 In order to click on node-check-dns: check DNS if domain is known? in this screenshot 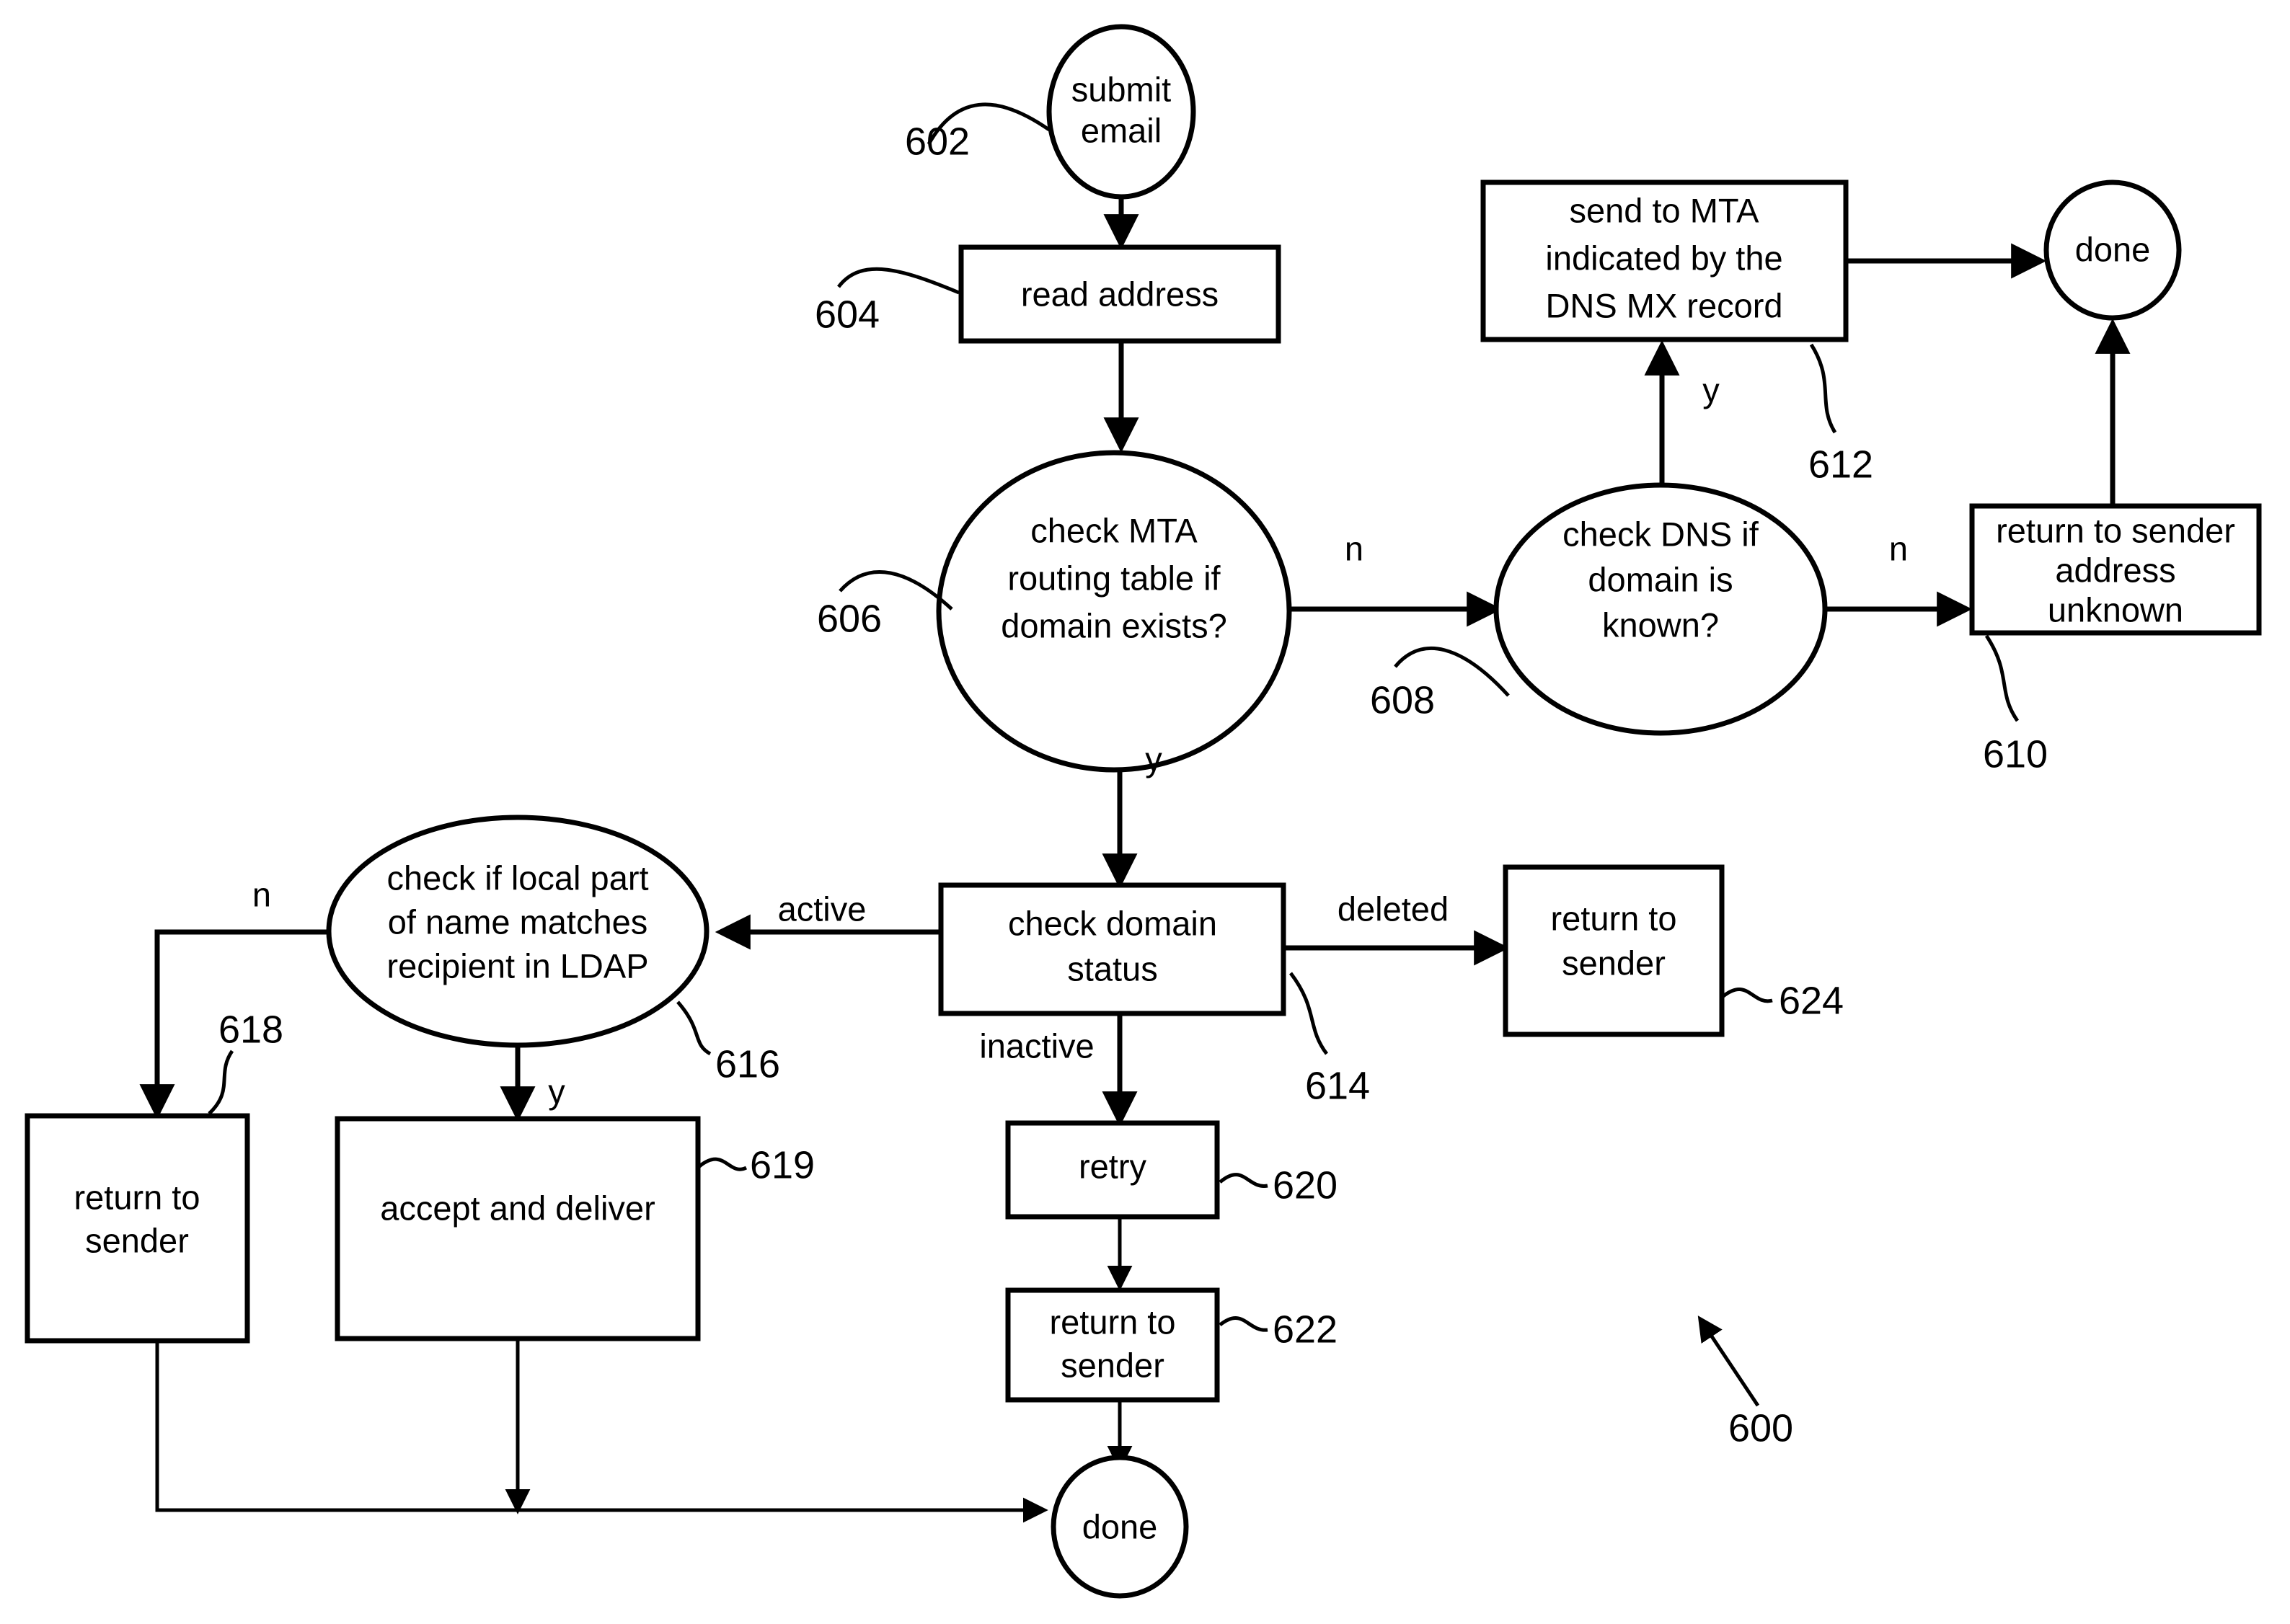, I will do `click(1660, 609)`.